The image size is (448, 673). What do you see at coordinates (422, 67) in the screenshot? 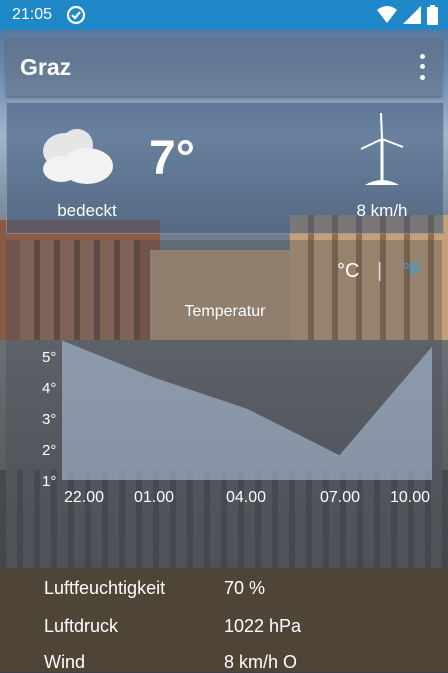
I see `overflow-menu-icon` at bounding box center [422, 67].